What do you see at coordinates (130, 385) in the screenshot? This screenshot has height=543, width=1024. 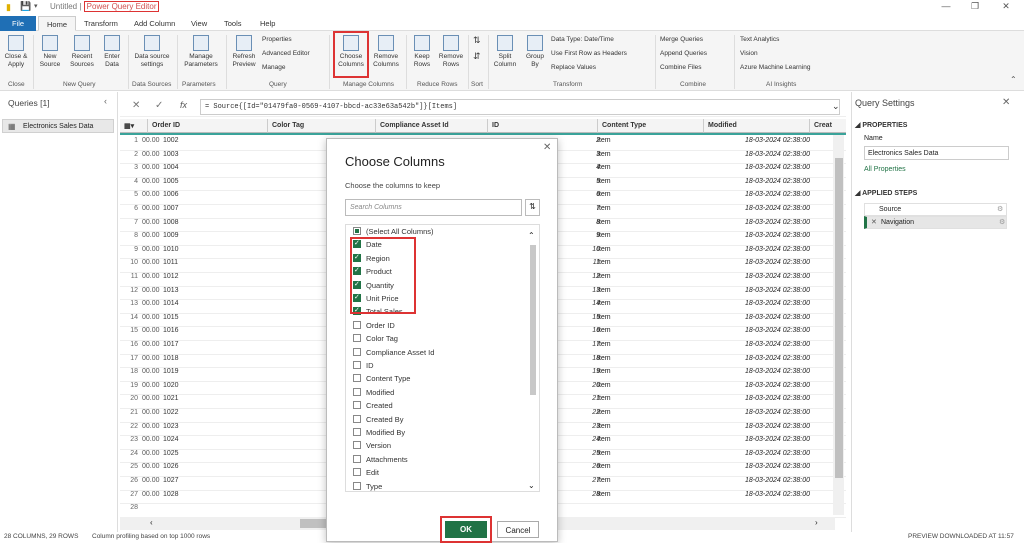 I see `table-cell: 19` at bounding box center [130, 385].